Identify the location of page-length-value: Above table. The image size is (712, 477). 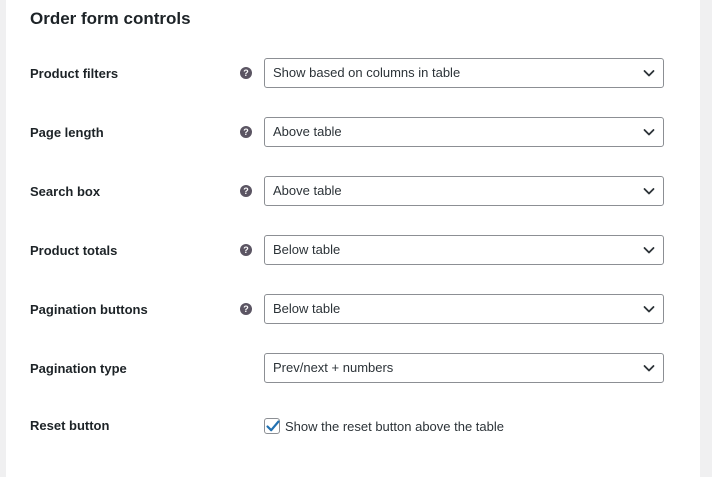
(307, 131).